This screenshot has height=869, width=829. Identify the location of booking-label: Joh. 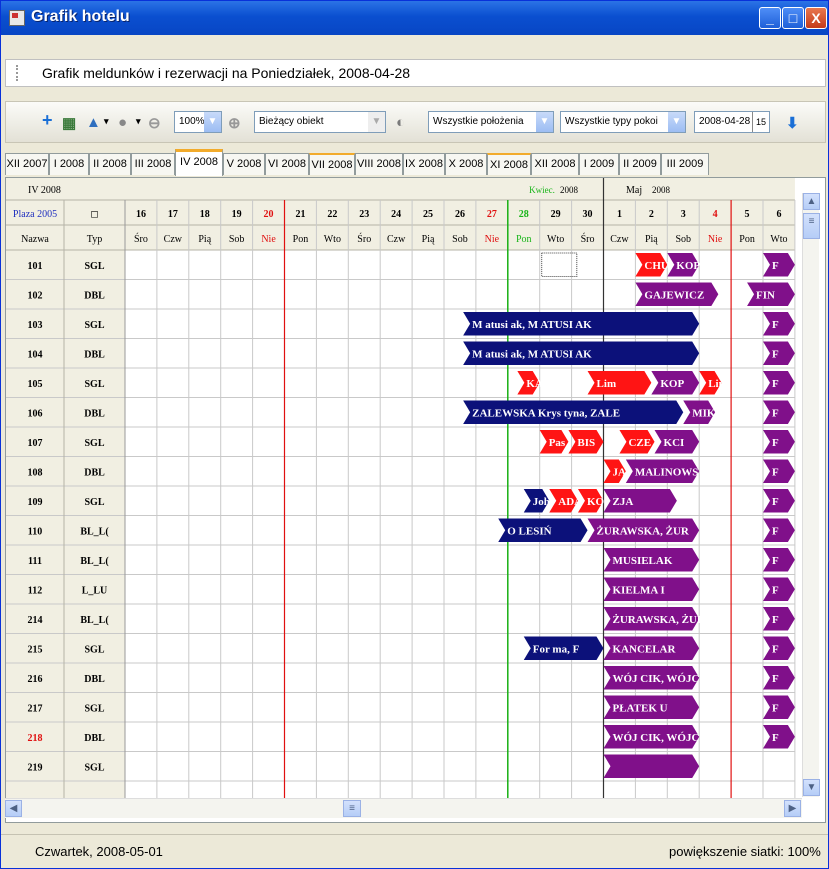
(541, 502).